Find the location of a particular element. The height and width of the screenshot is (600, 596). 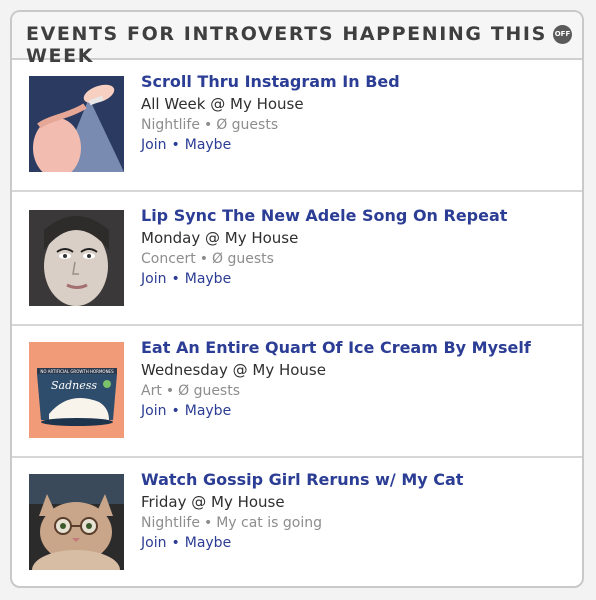

ice-cream-carton-image: NO ARTIFICIAL GROWTH HORMONES Sadness is located at coordinates (76, 390).